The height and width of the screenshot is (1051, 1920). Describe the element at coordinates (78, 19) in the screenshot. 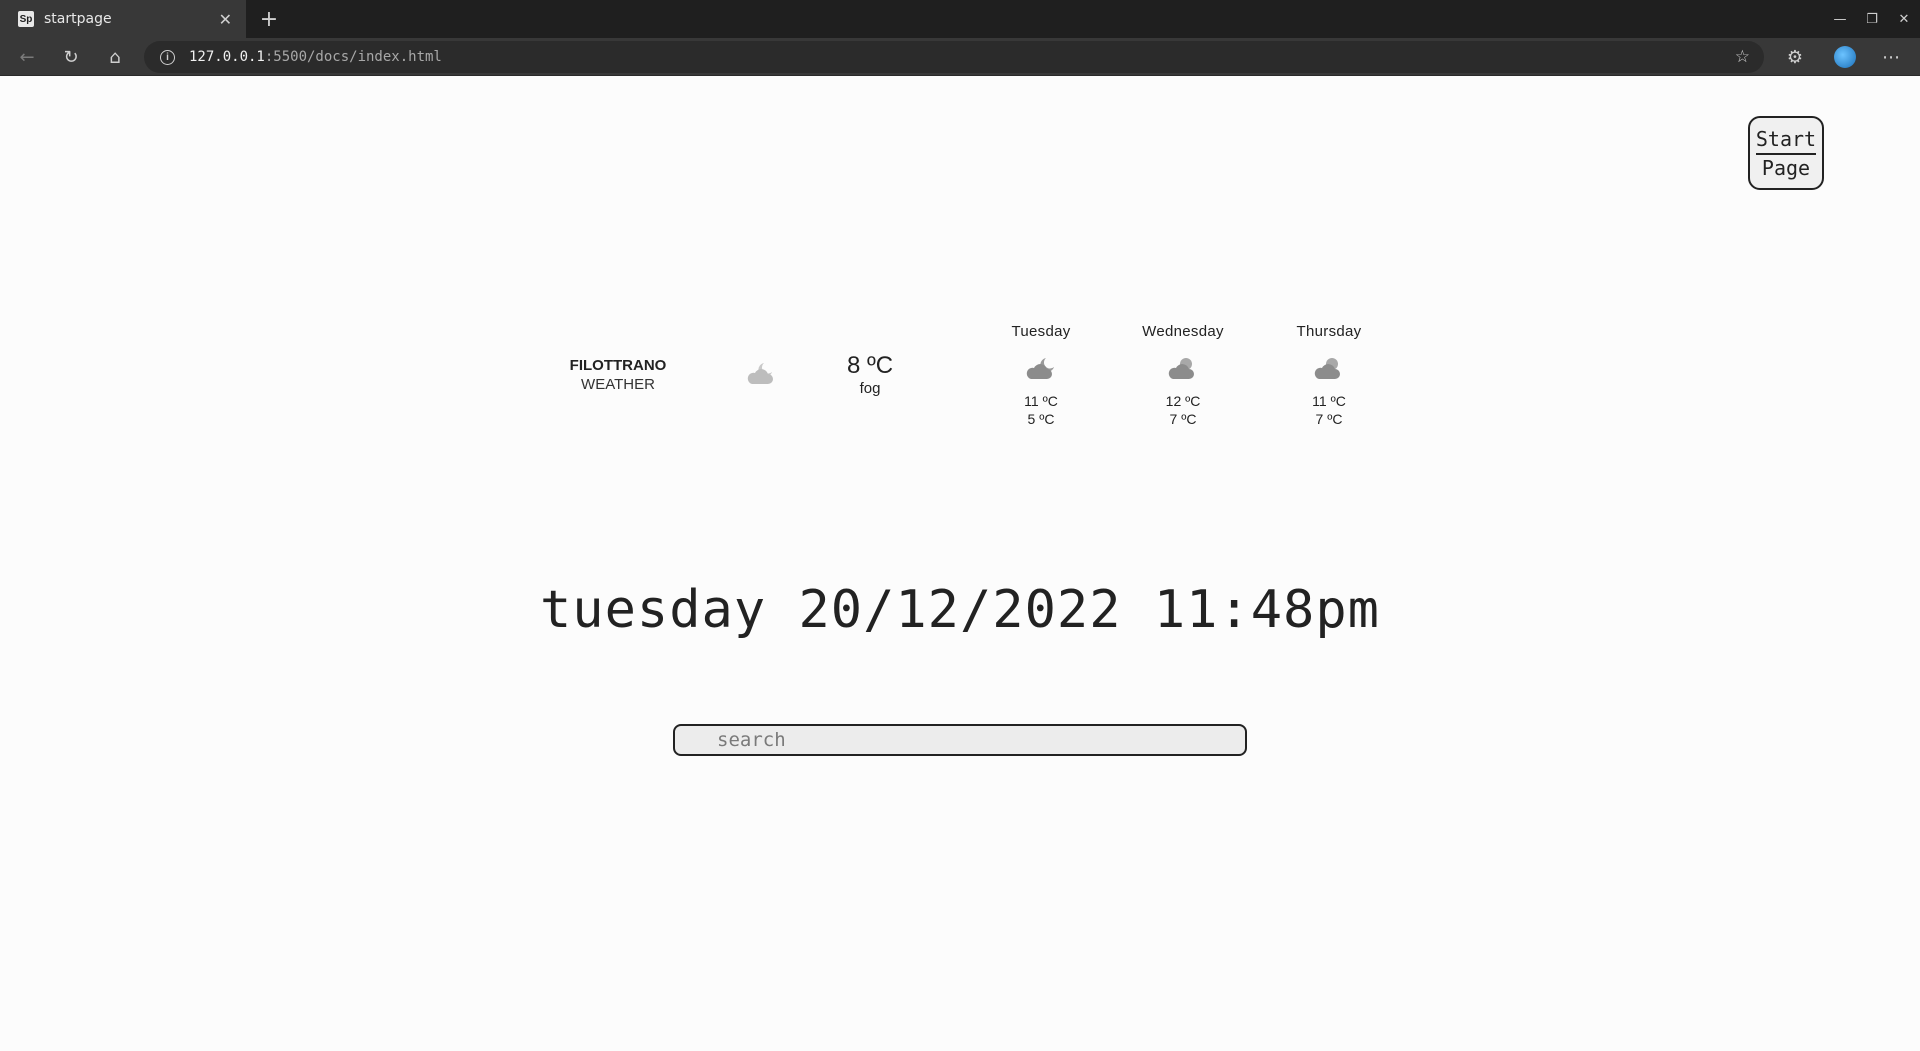

I see `tab-title: startpage` at that location.